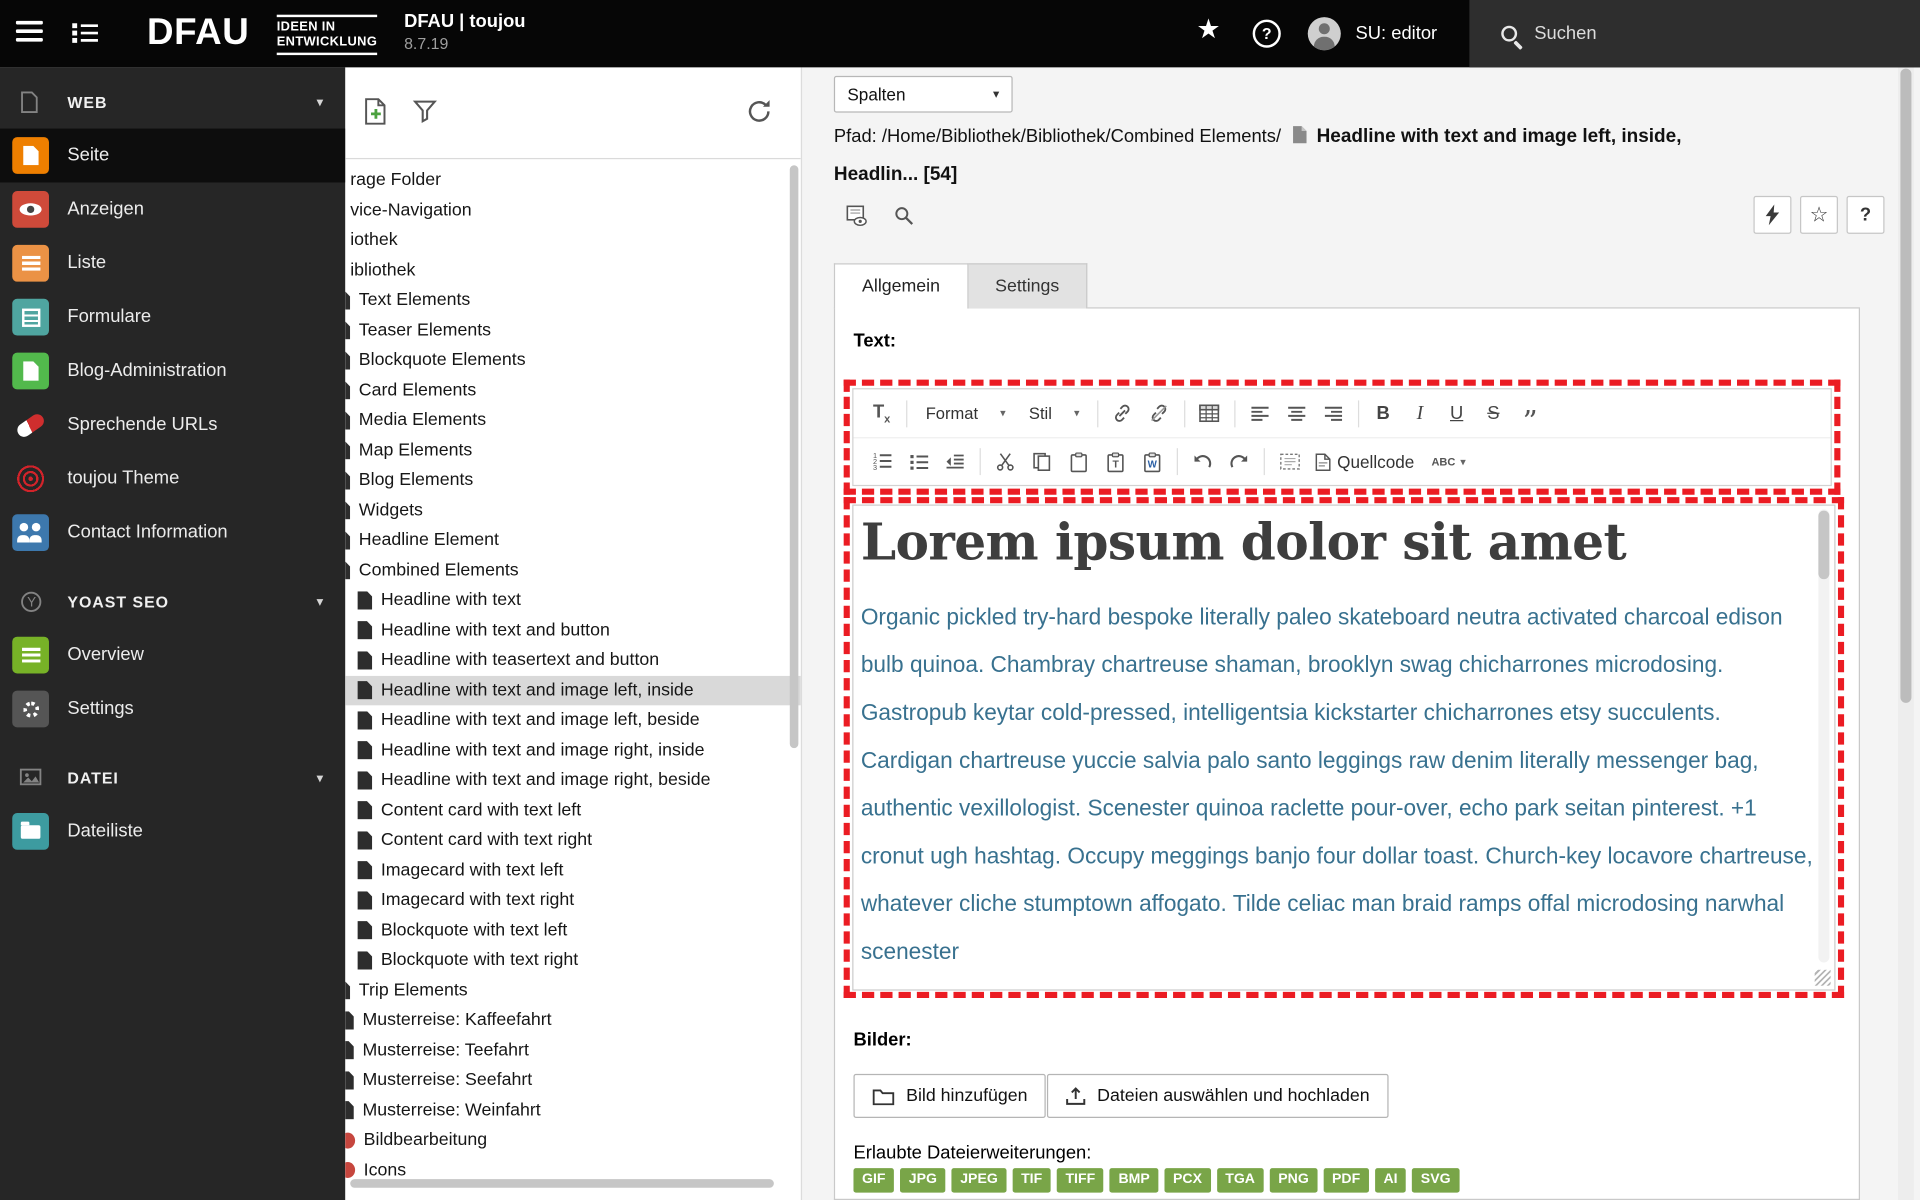  What do you see at coordinates (172, 778) in the screenshot?
I see `sidebar-section-datei: DATEI ▾` at bounding box center [172, 778].